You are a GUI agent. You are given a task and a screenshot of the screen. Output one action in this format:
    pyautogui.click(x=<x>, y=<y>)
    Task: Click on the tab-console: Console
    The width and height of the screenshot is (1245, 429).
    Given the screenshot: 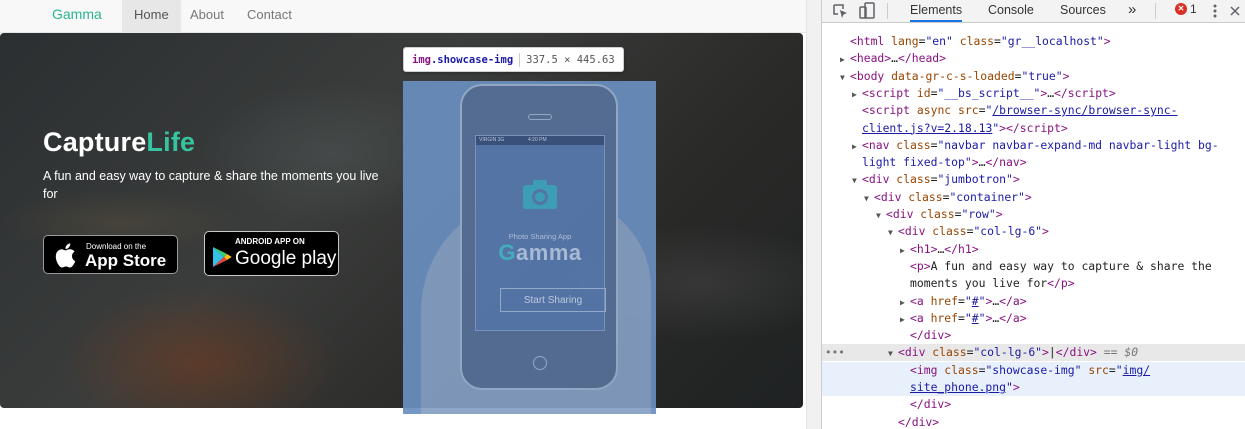 What is the action you would take?
    pyautogui.click(x=1011, y=11)
    